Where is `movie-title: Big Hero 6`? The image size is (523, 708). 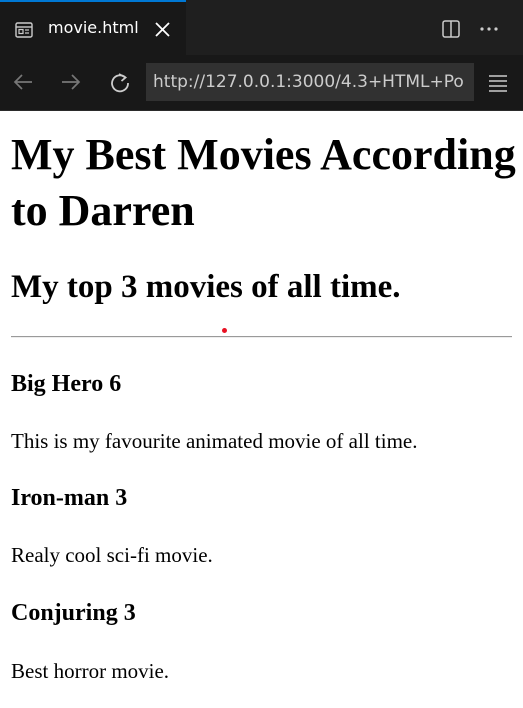 movie-title: Big Hero 6 is located at coordinates (66, 384).